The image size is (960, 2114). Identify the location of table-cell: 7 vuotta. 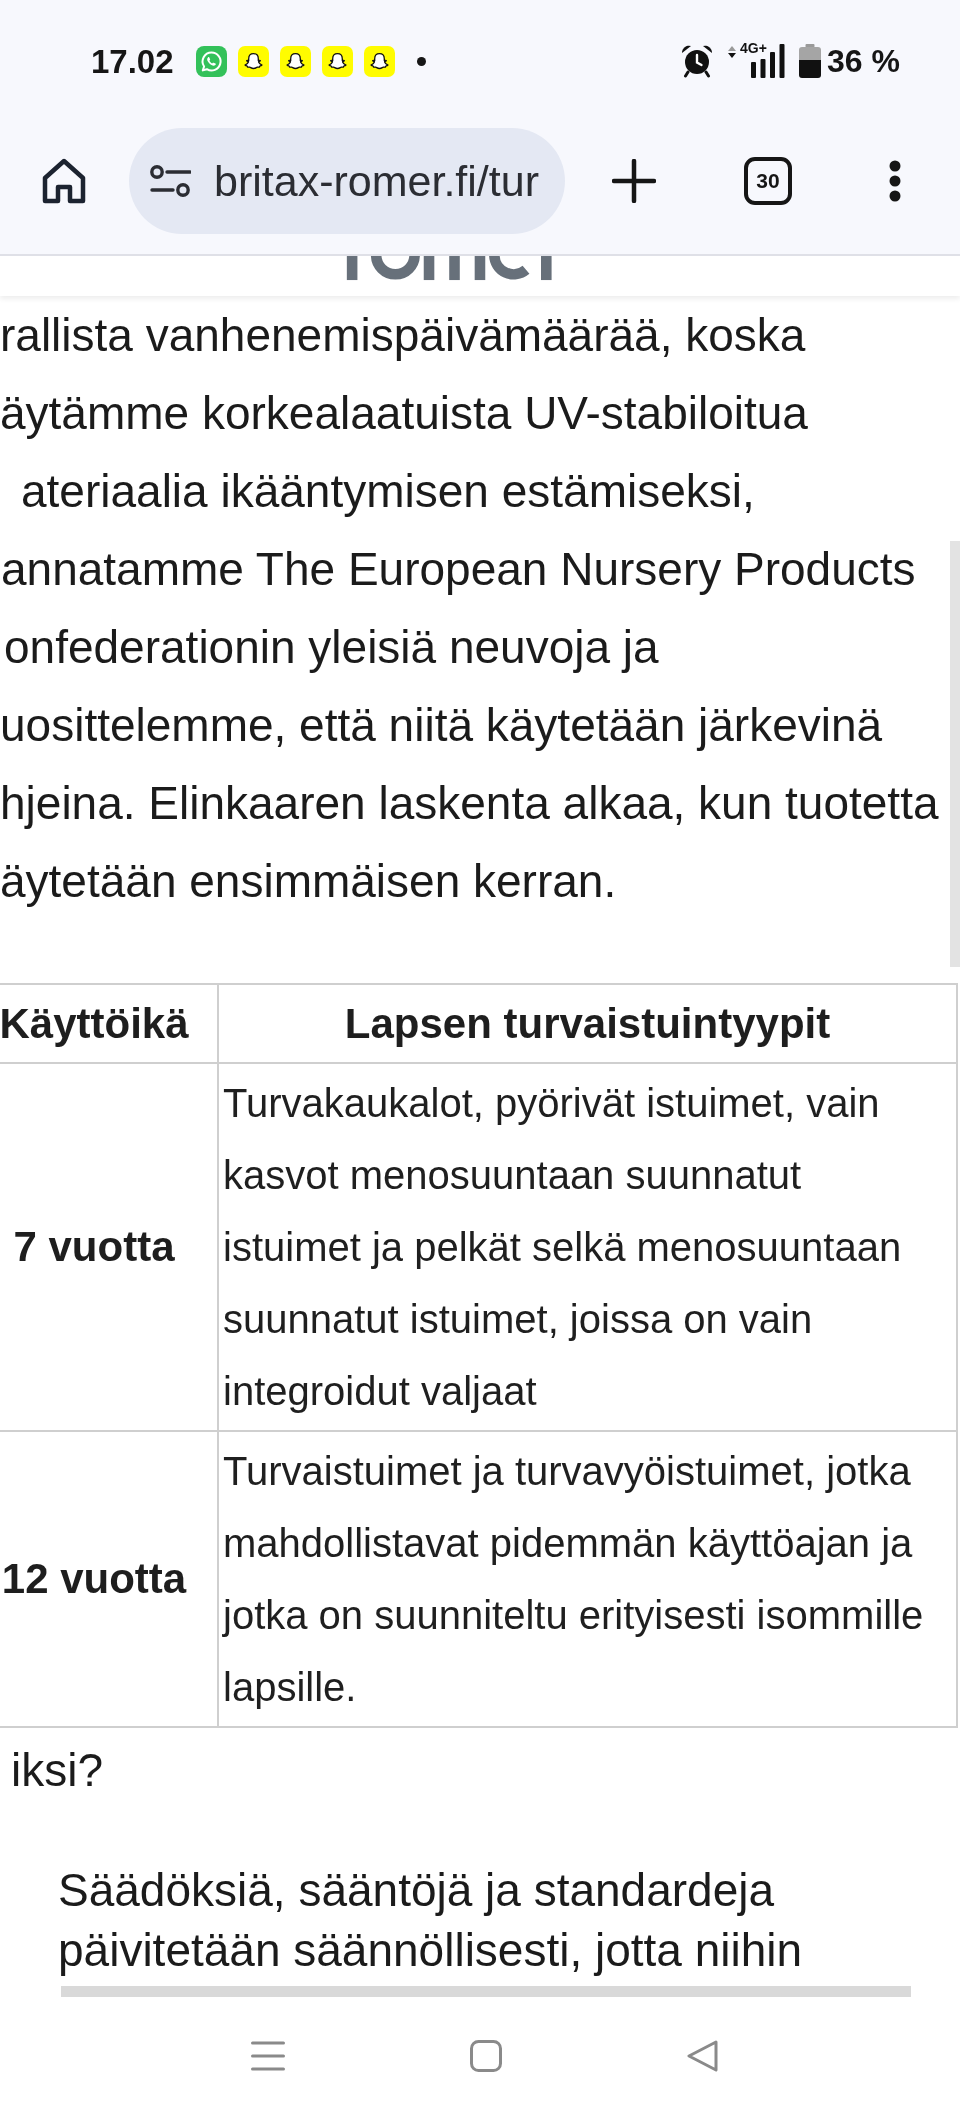
(109, 1247).